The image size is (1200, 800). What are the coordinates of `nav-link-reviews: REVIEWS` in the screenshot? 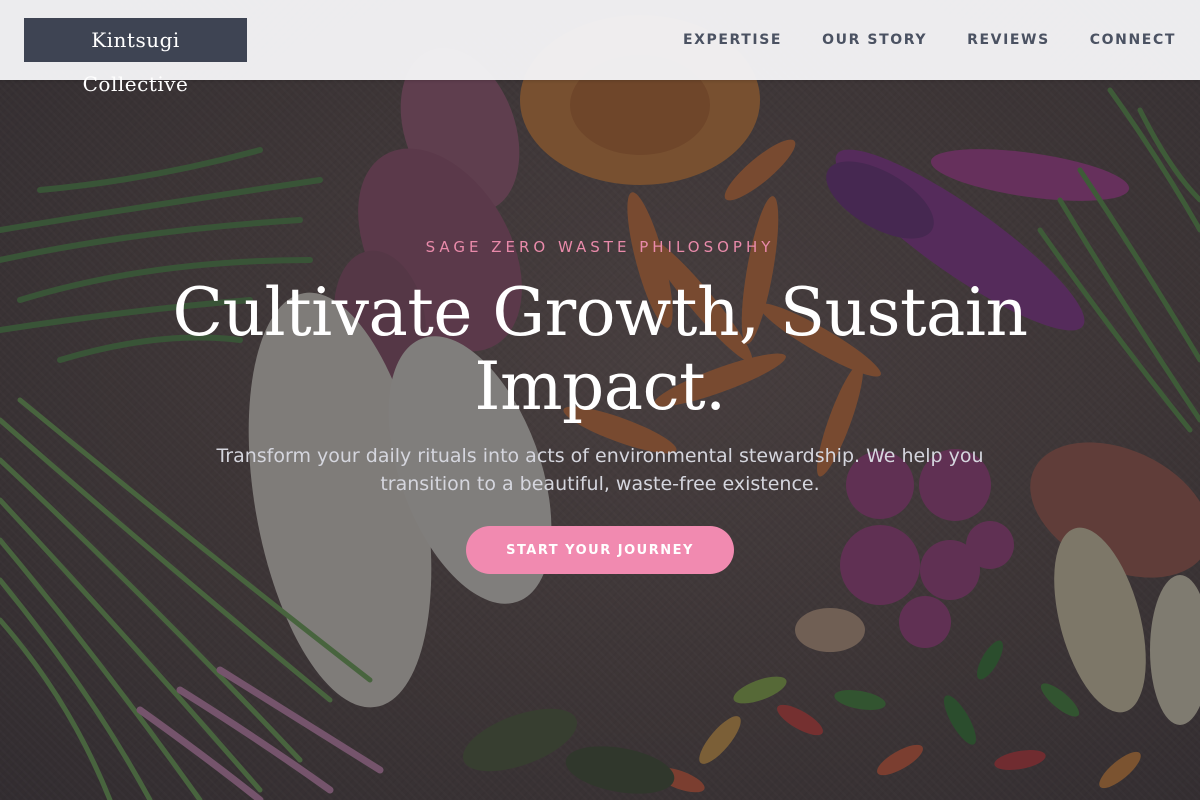 It's located at (1008, 40).